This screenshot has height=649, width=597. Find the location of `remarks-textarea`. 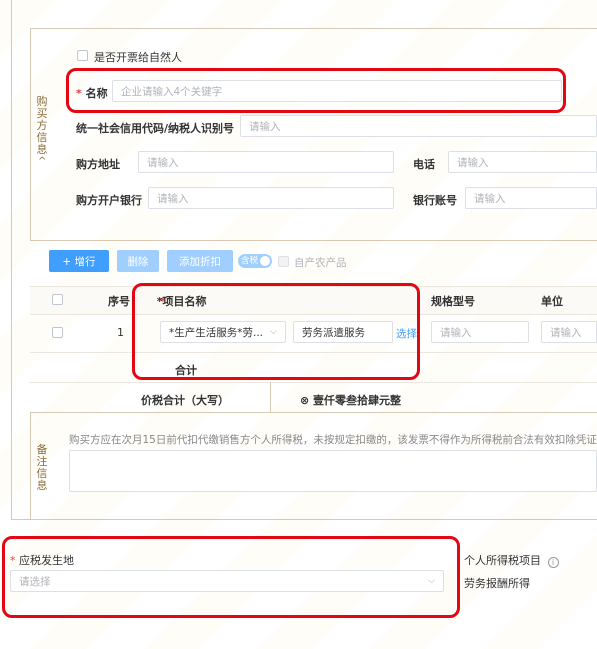

remarks-textarea is located at coordinates (333, 471).